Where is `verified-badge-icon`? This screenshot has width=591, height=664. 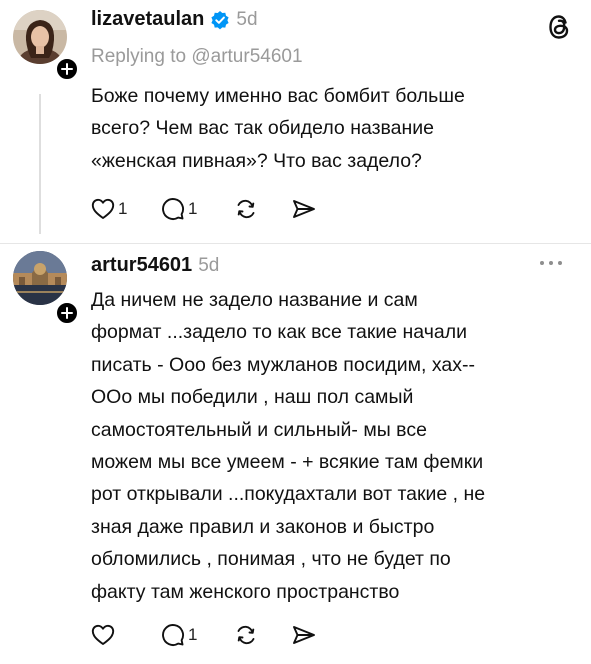
verified-badge-icon is located at coordinates (220, 19).